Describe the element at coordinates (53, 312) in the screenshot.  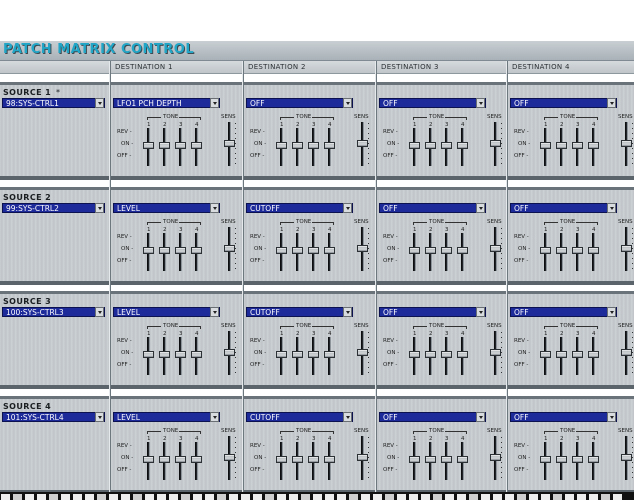
I see `source-select: 100:SYS-CTRL3` at that location.